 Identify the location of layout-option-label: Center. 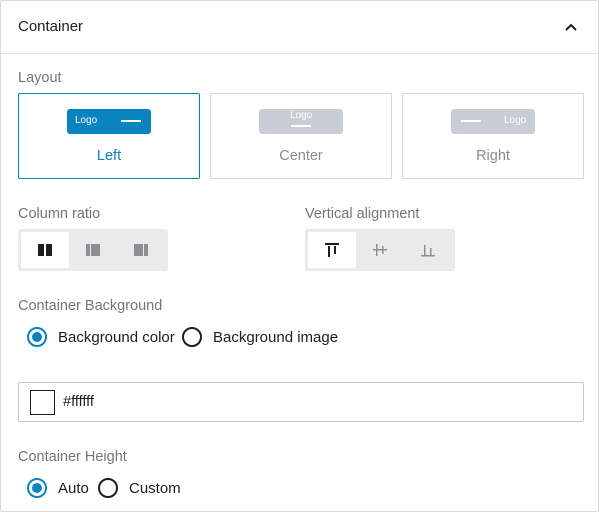
(301, 156).